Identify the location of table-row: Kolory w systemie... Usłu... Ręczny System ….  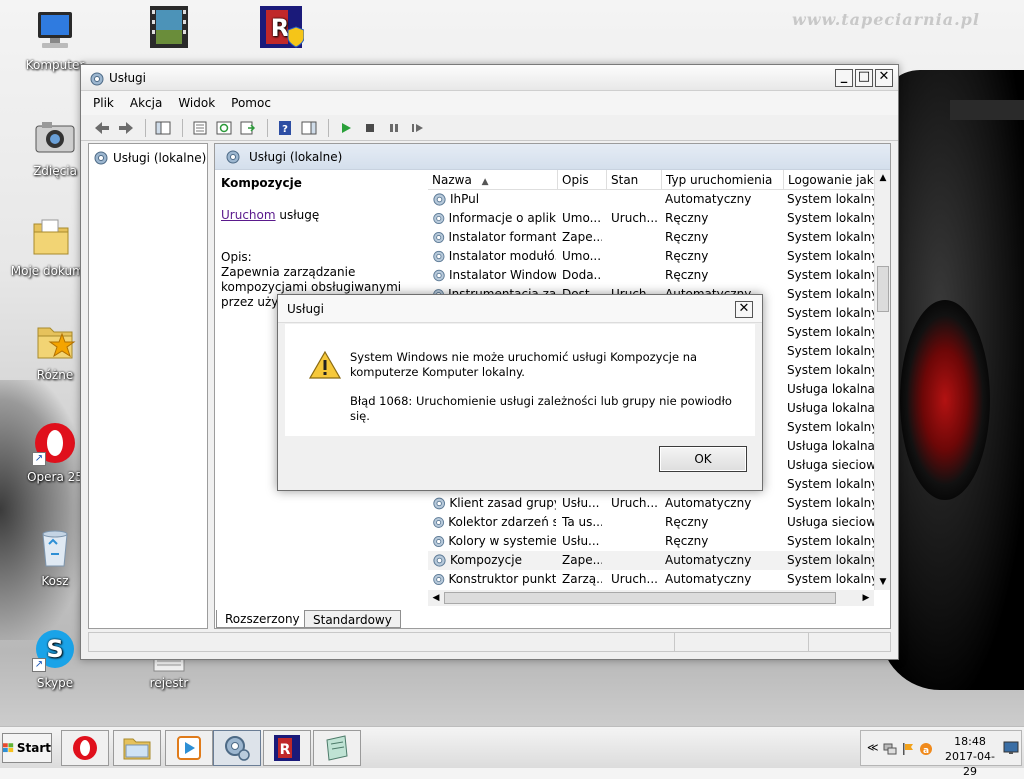
(651, 541).